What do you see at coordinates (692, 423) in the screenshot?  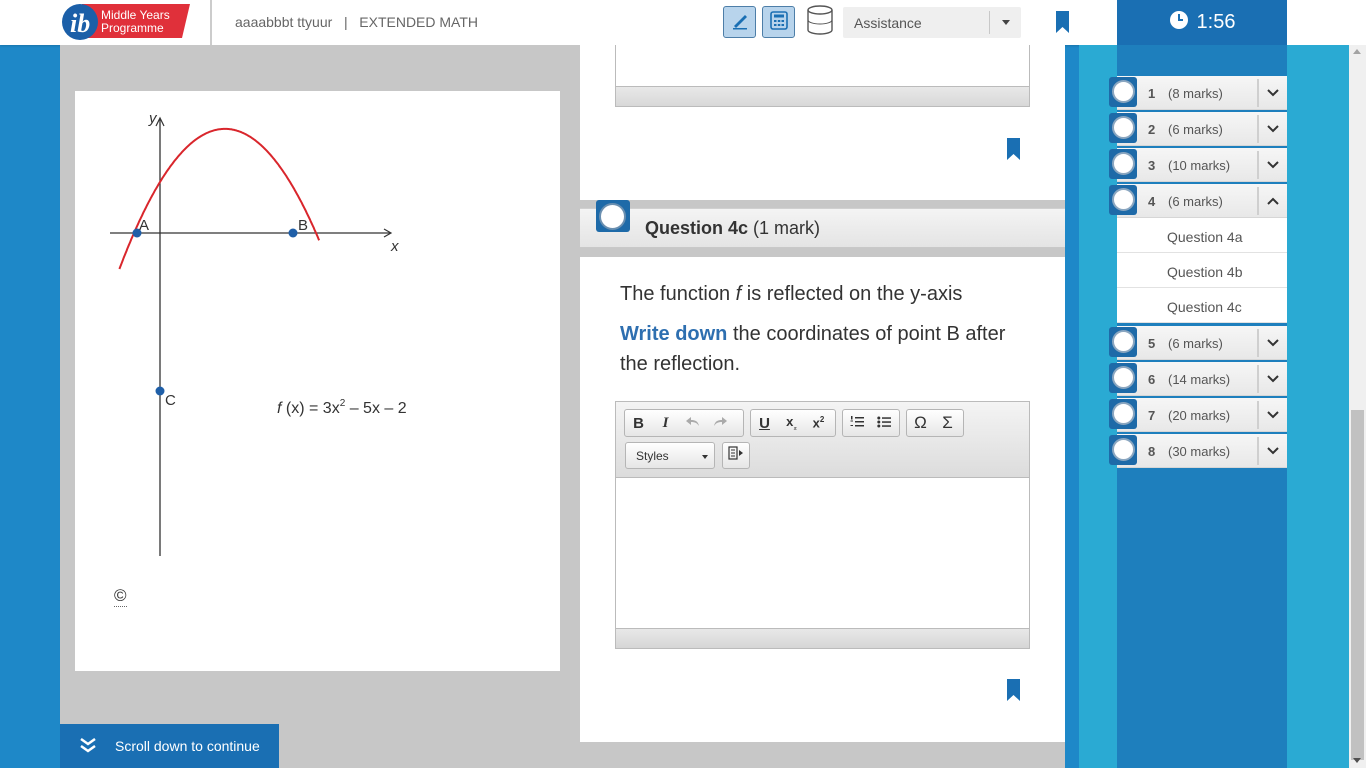 I see `undo-button` at bounding box center [692, 423].